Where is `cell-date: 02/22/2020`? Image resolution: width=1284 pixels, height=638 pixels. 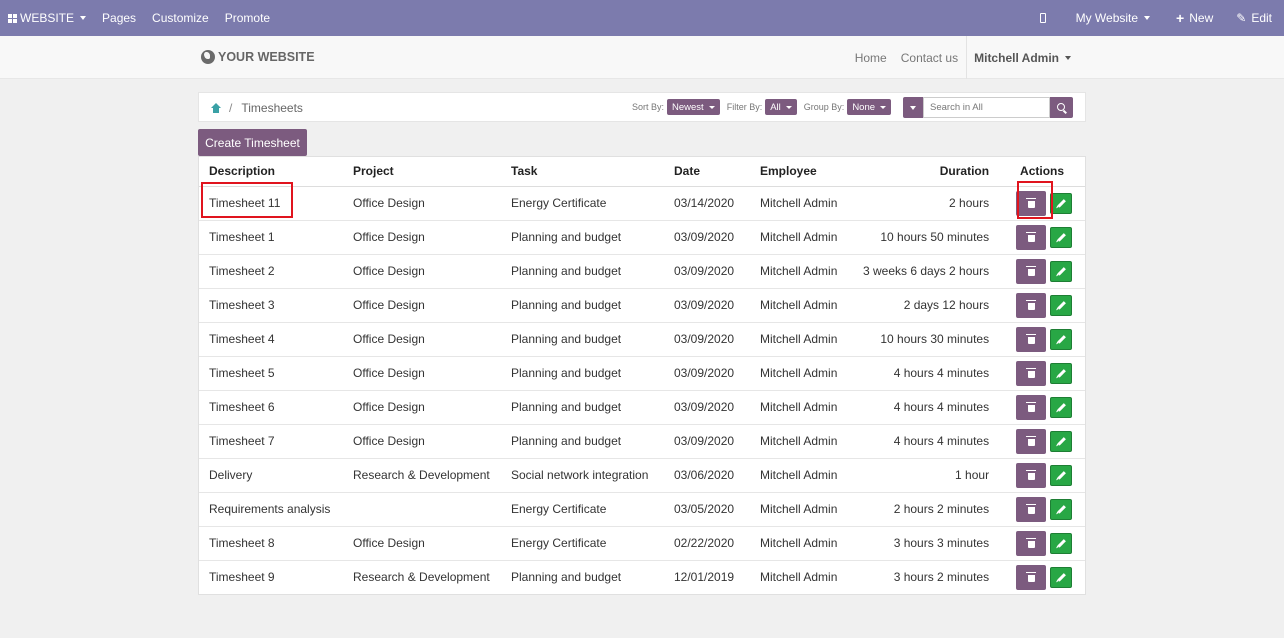 cell-date: 02/22/2020 is located at coordinates (707, 542).